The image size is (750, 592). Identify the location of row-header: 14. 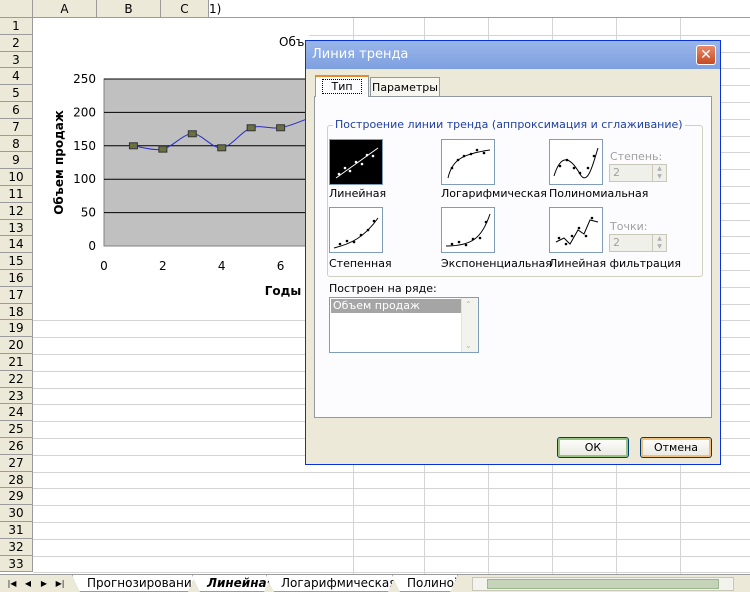
(16, 245).